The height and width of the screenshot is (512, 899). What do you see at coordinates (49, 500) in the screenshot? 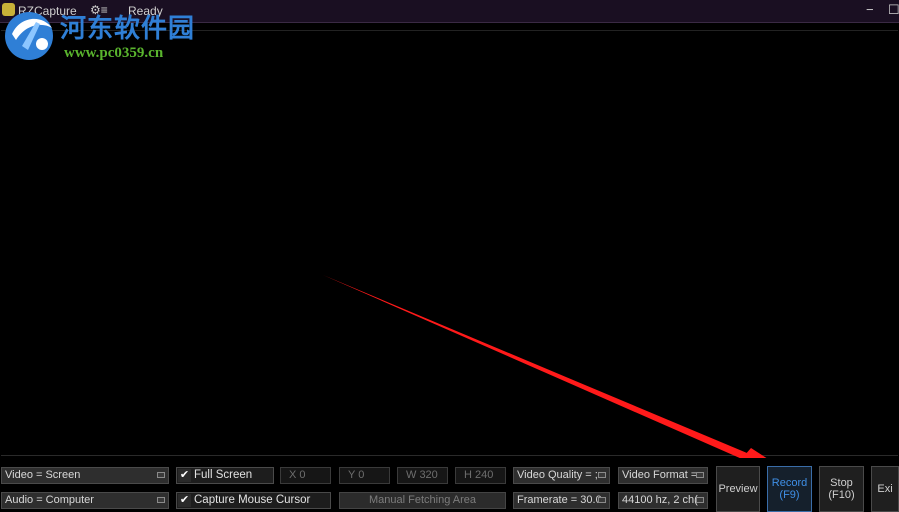
I see `audio-source-value: Audio = Computer` at bounding box center [49, 500].